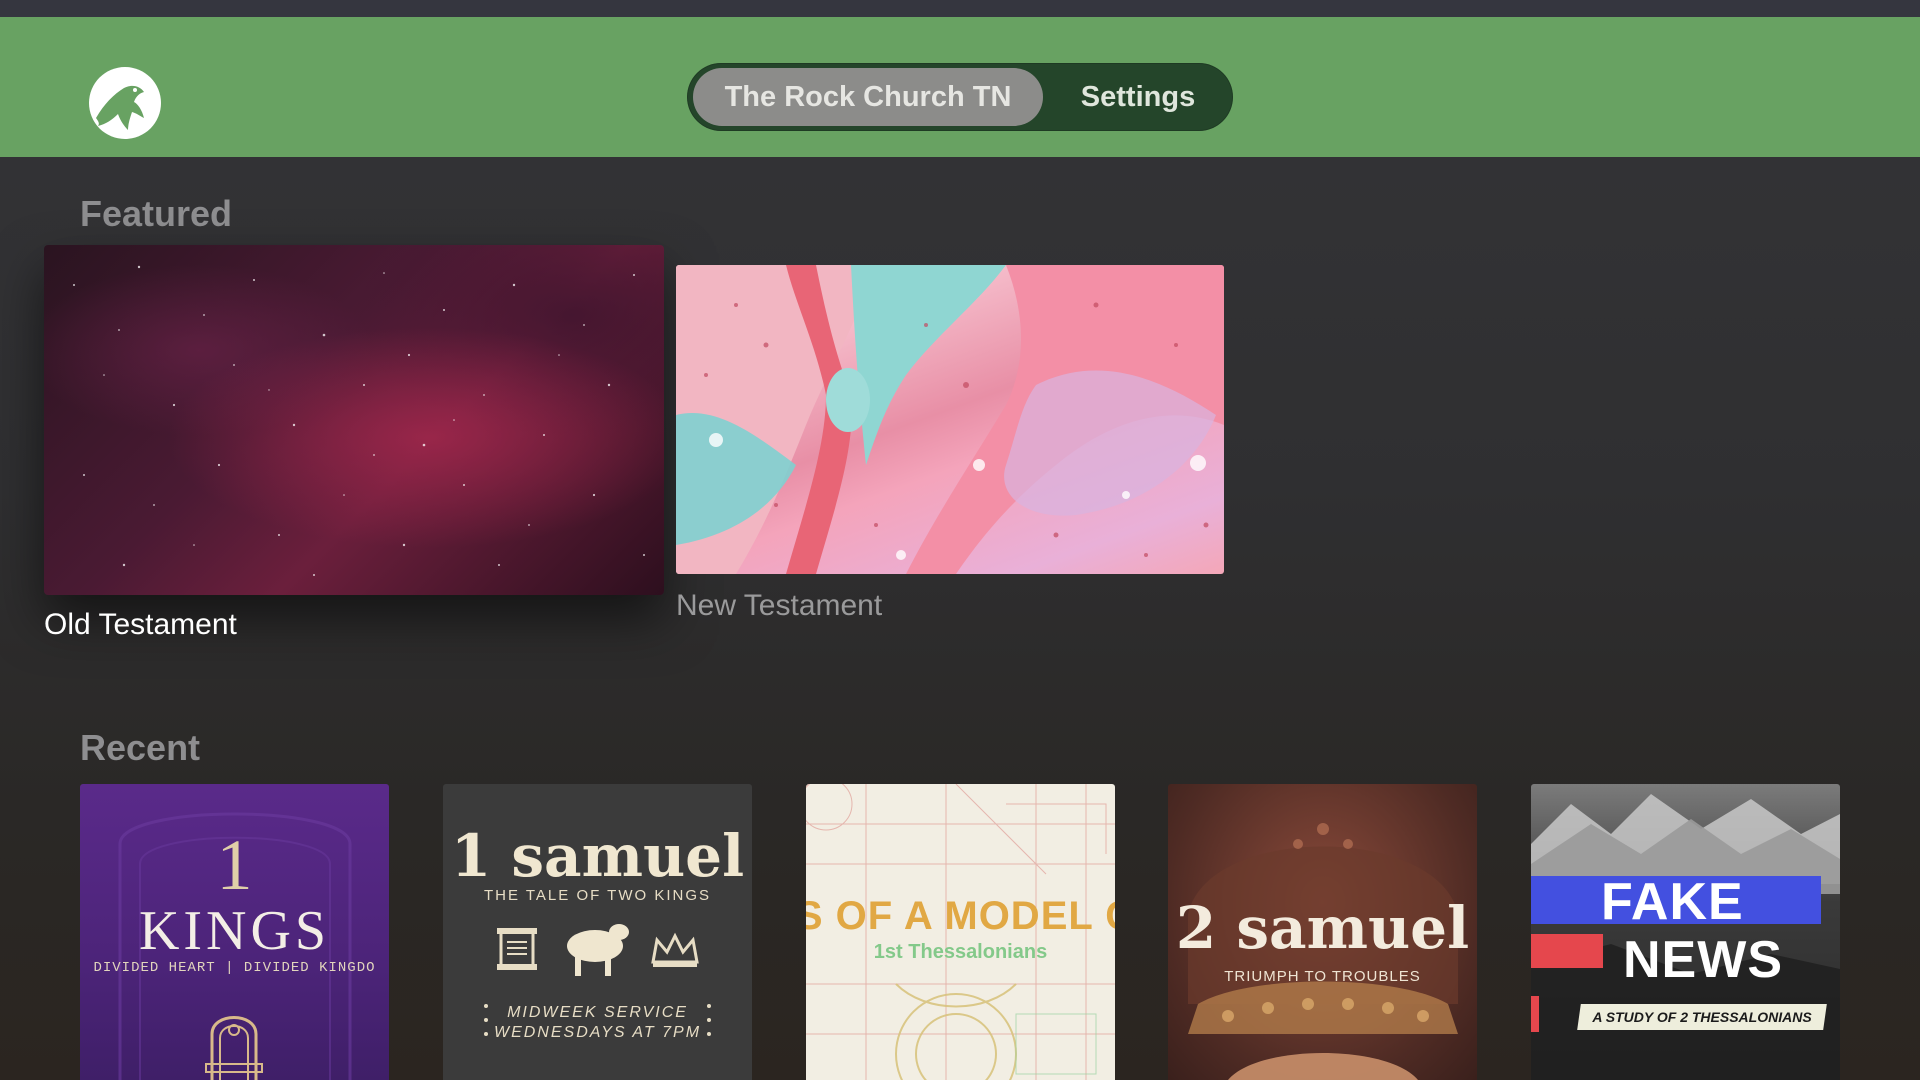 This screenshot has height=1080, width=1920. Describe the element at coordinates (960, 952) in the screenshot. I see `poster-model-church-subtitle: 1st Thessalonians` at that location.